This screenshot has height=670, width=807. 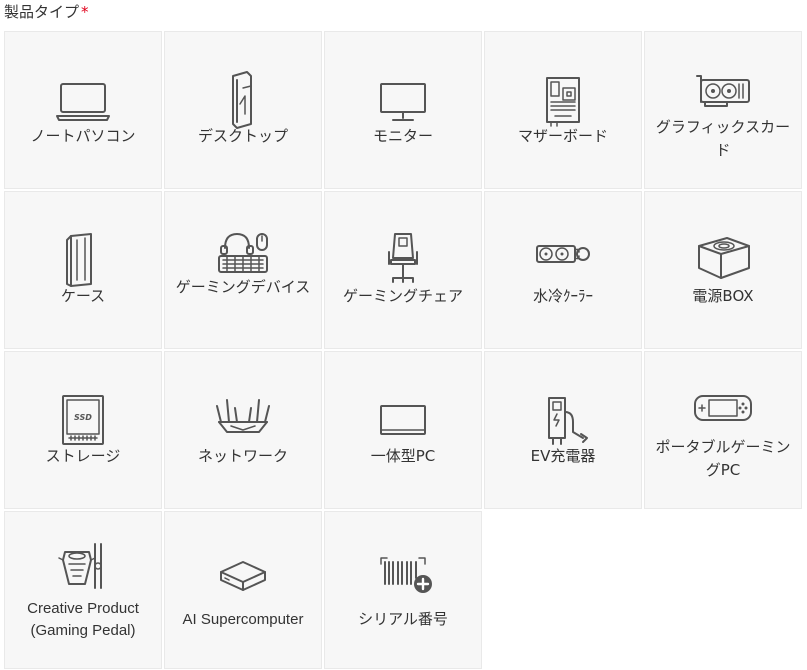 I want to click on product-label: ネットワーク, so click(x=242, y=456).